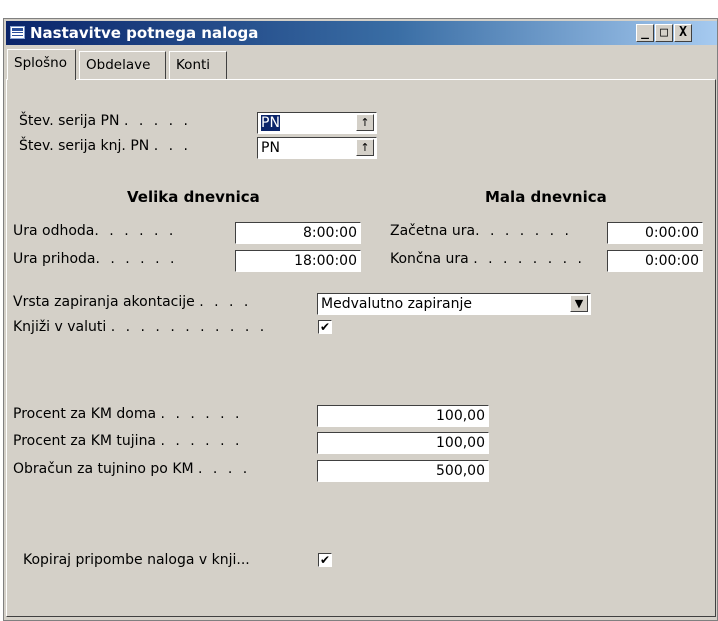 The height and width of the screenshot is (621, 718). What do you see at coordinates (132, 302) in the screenshot?
I see `vrsta-zapiranja-label: Vrsta zapiranja akontacije . . . .` at bounding box center [132, 302].